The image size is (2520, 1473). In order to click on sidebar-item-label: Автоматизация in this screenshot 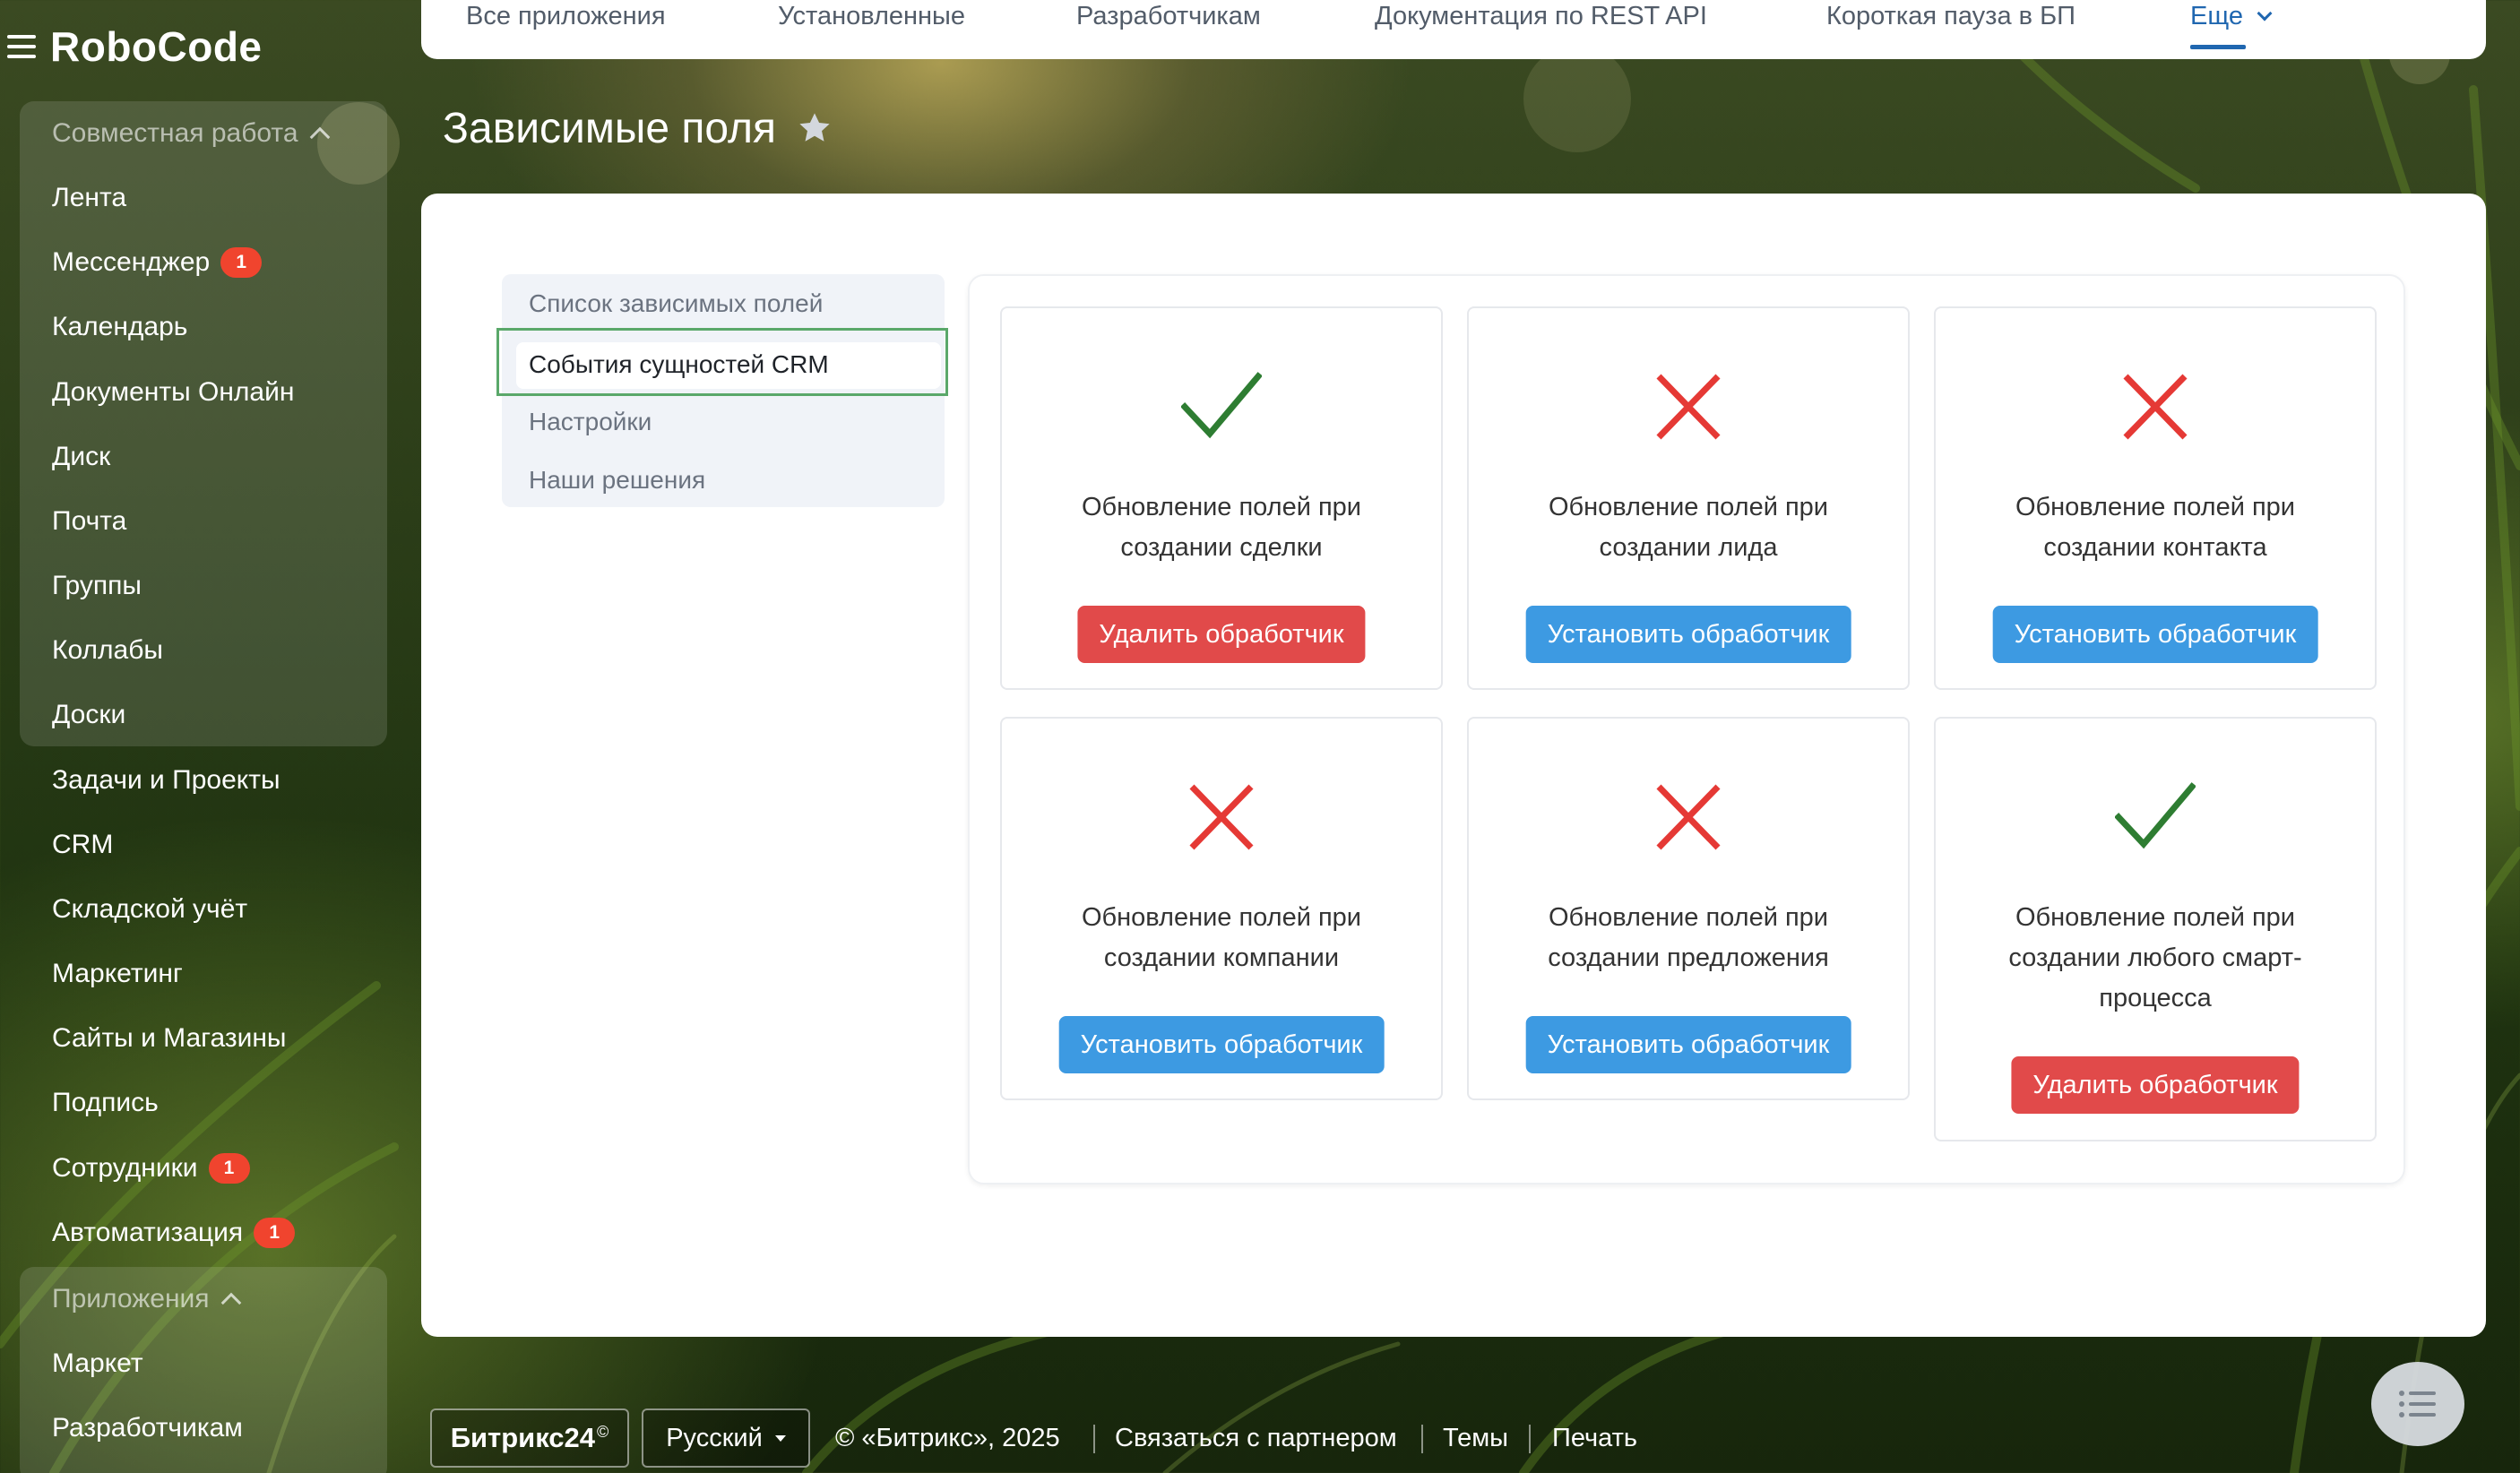, I will do `click(148, 1232)`.